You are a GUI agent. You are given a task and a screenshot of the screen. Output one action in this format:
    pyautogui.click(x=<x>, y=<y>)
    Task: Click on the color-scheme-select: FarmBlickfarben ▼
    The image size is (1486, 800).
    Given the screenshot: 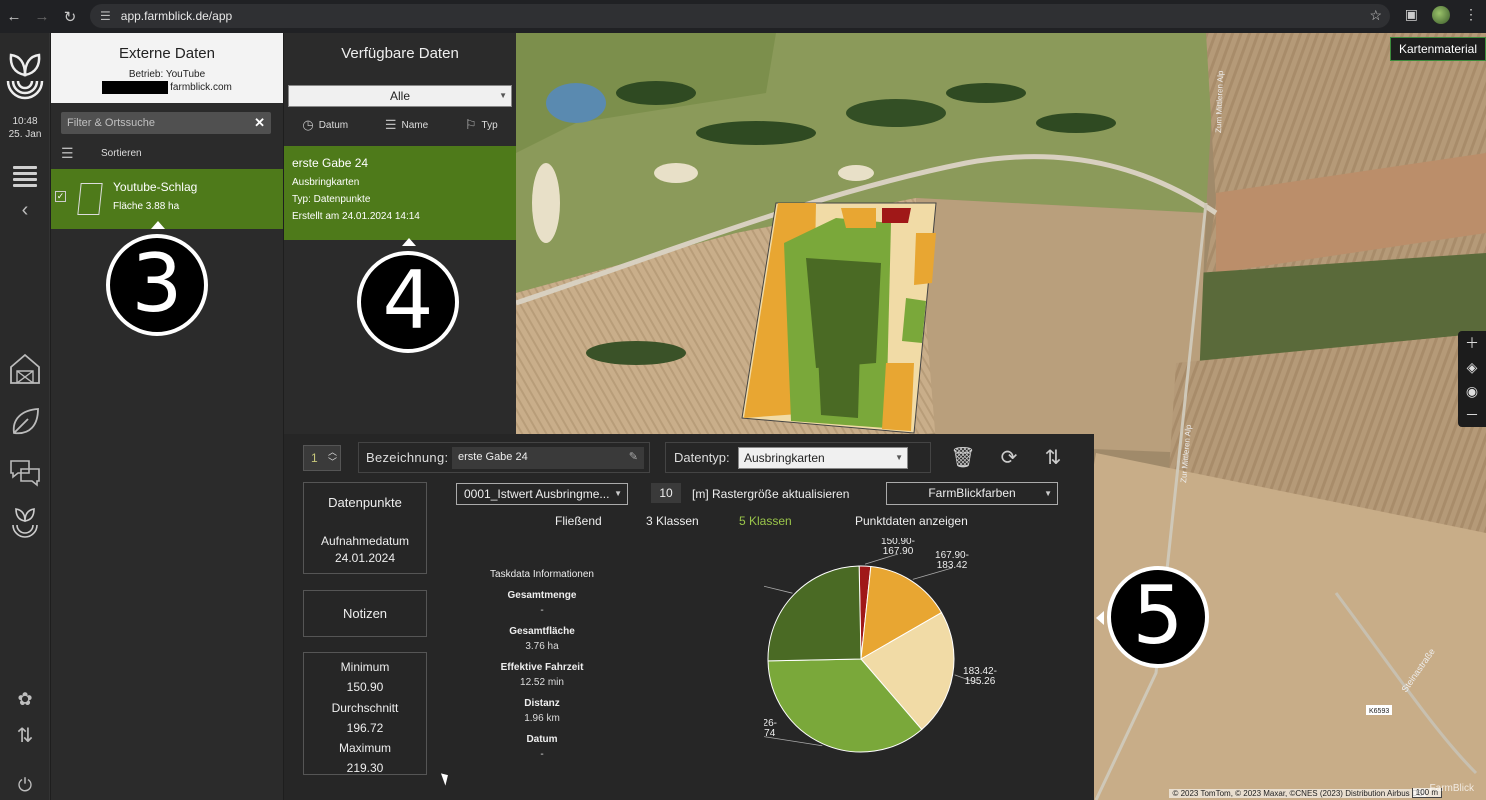 What is the action you would take?
    pyautogui.click(x=972, y=493)
    